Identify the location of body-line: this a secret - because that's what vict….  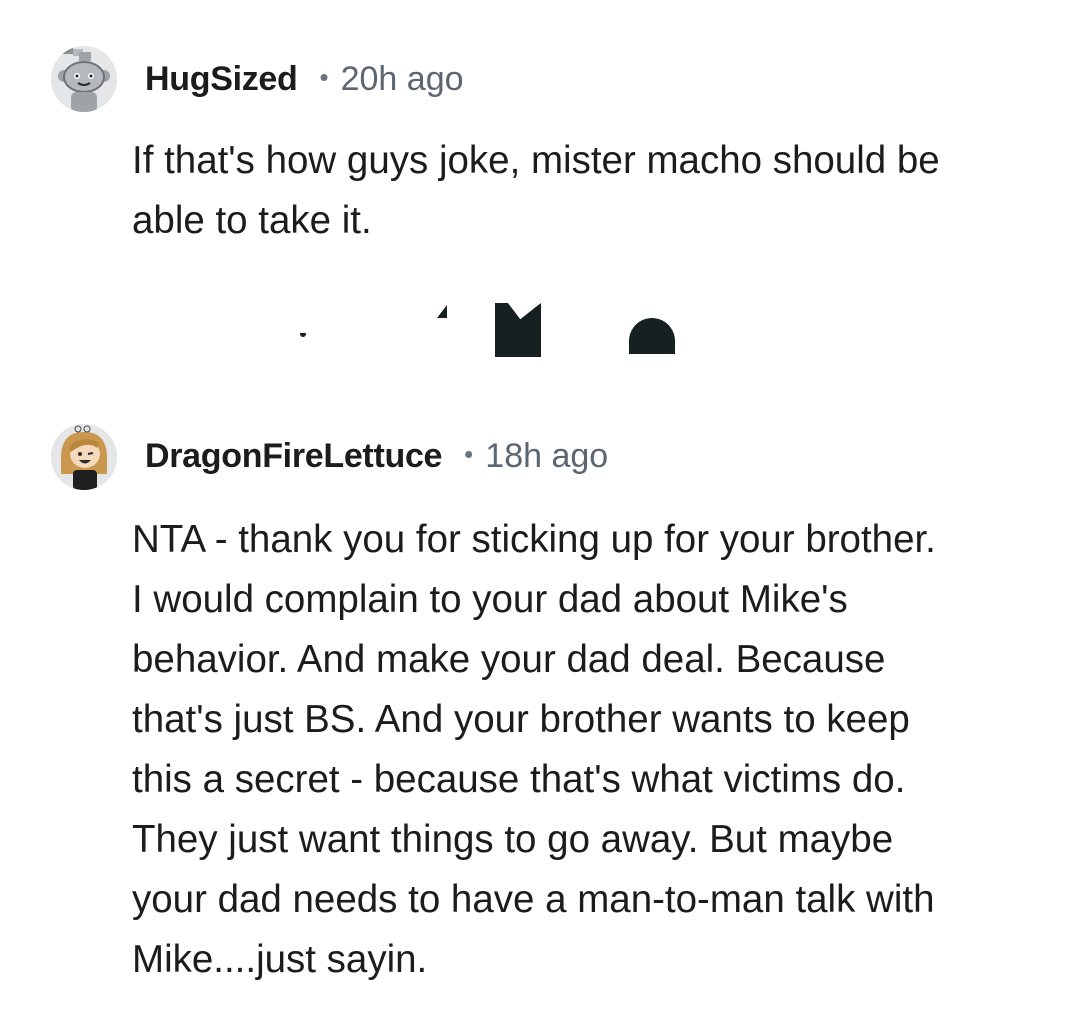
(519, 779).